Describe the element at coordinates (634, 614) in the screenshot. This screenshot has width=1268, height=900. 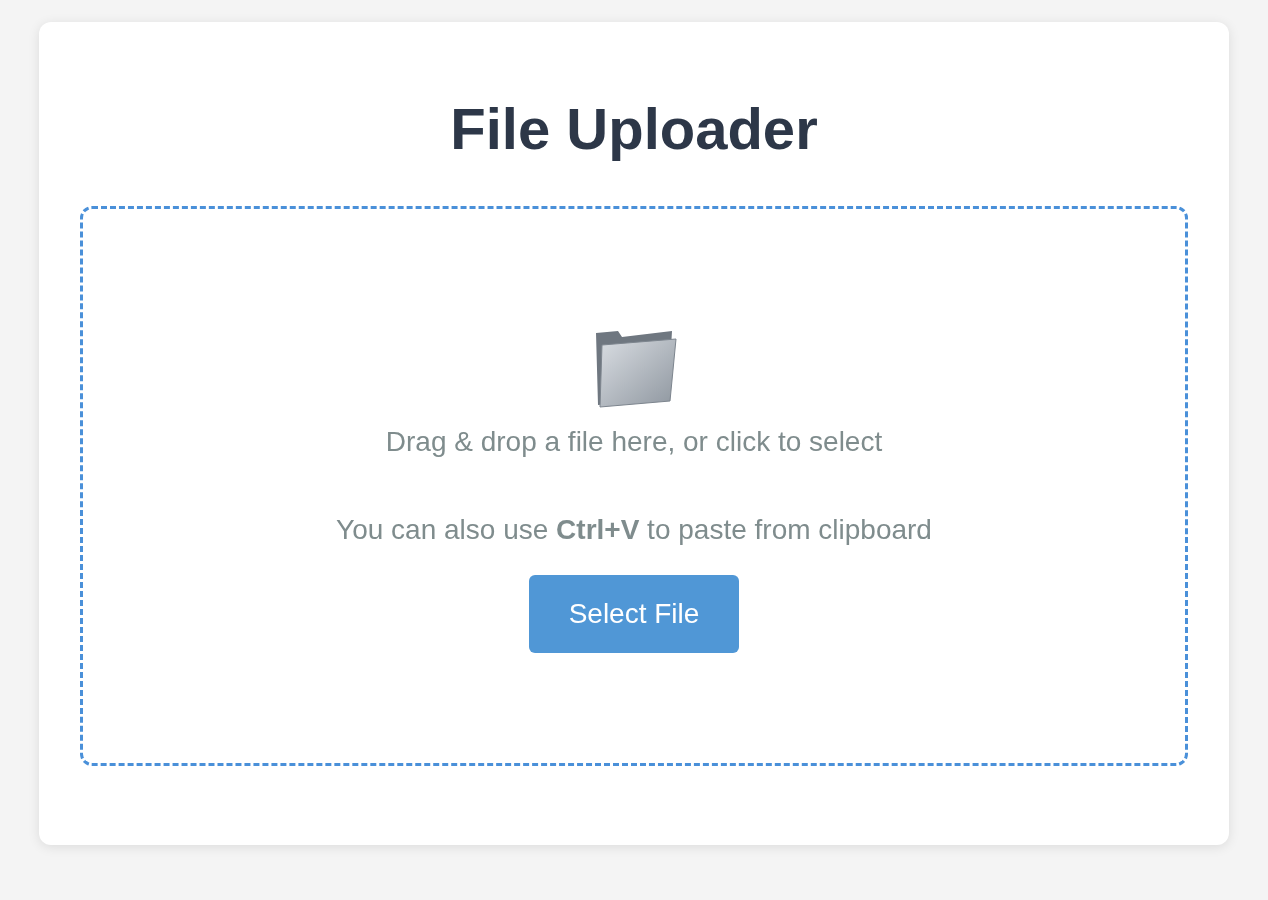
I see `select-file-button: Select File` at that location.